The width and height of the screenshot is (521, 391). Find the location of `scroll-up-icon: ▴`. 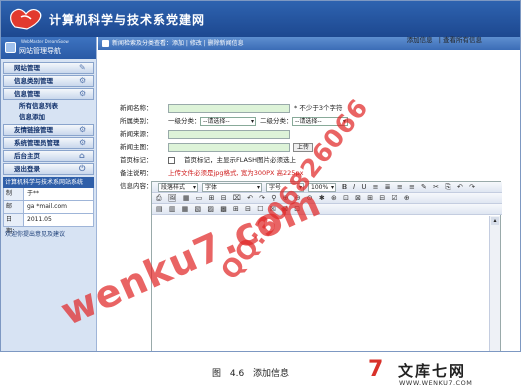

scroll-up-icon: ▴ is located at coordinates (495, 221).